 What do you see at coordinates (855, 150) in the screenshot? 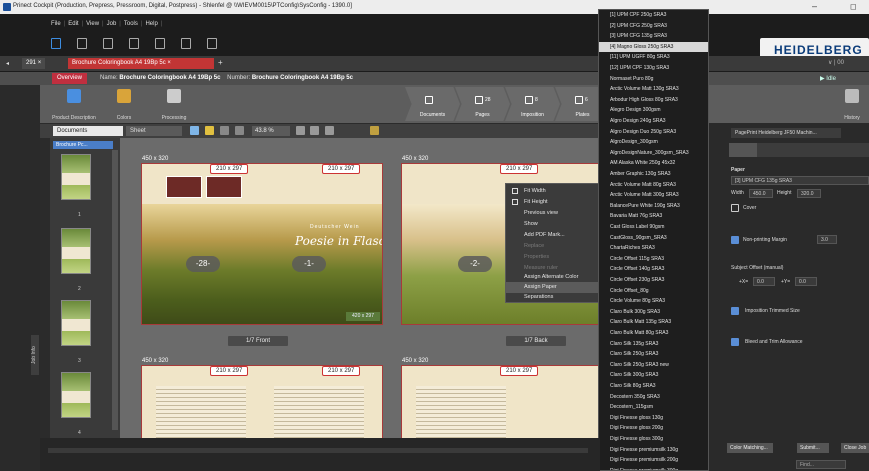
I see `tab-settings` at bounding box center [855, 150].